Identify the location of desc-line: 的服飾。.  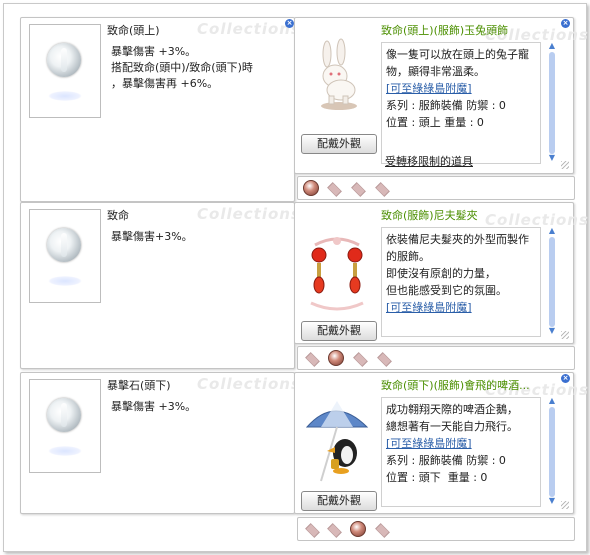
(408, 256).